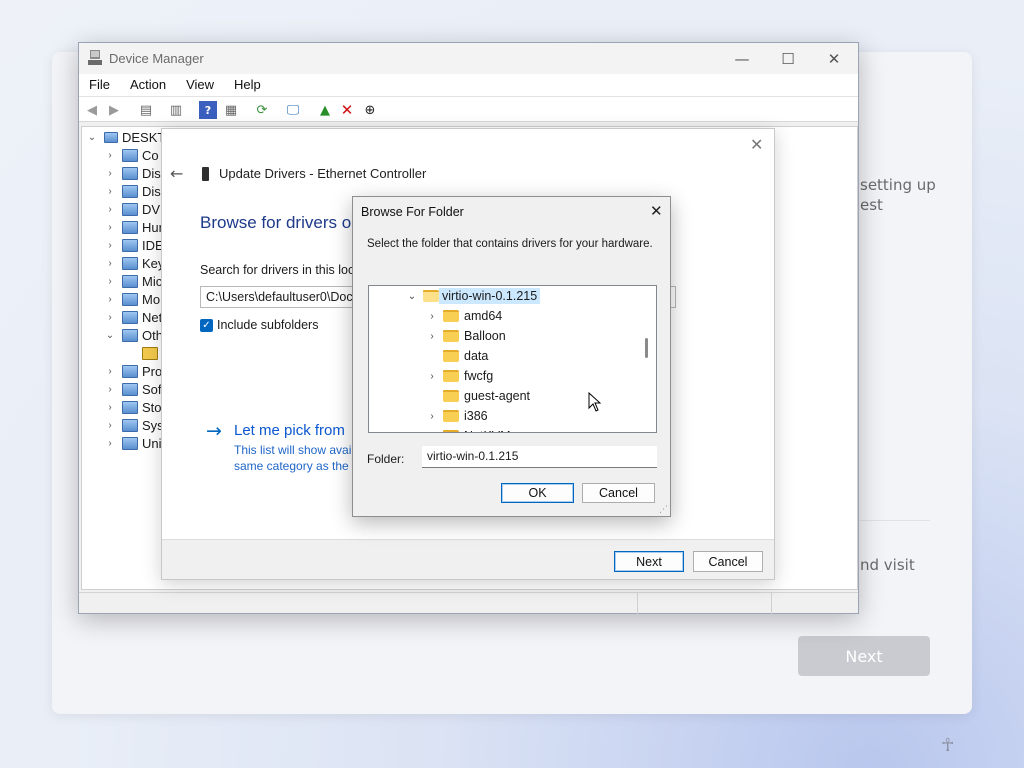 The height and width of the screenshot is (768, 1024). What do you see at coordinates (742, 58) in the screenshot?
I see `minimize-button: —` at bounding box center [742, 58].